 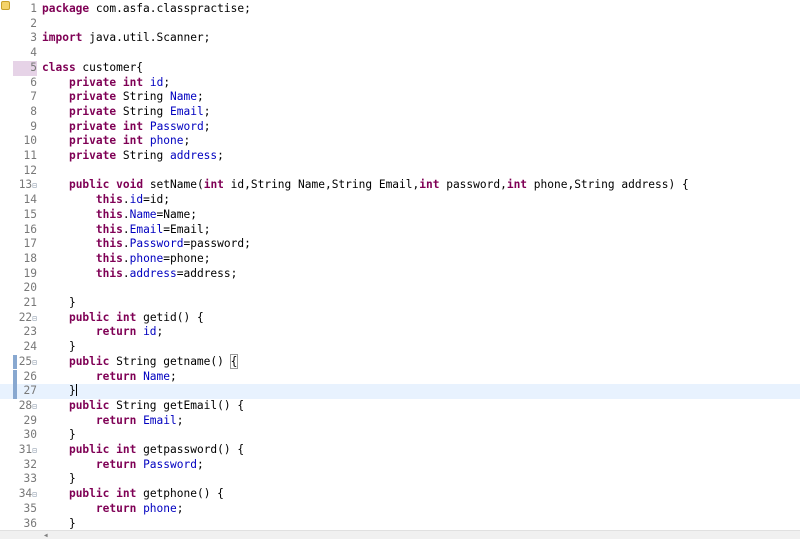 I want to click on code-line-15: 15 this.Name=Name;, so click(x=400, y=215).